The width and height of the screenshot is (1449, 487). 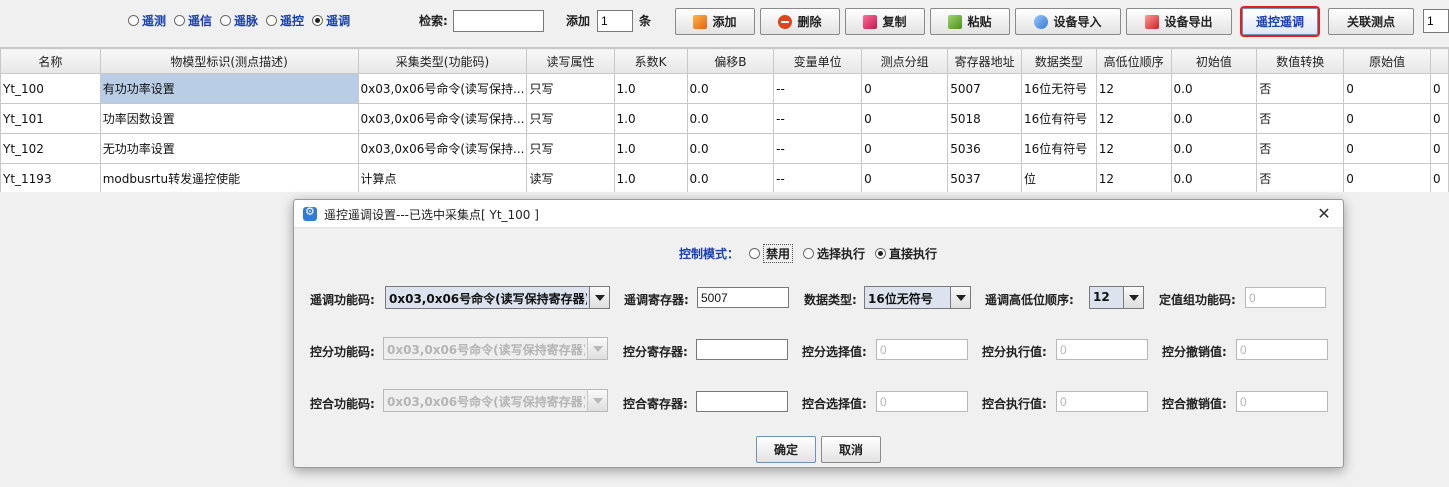 What do you see at coordinates (147, 20) in the screenshot?
I see `radio-yc: 遥测` at bounding box center [147, 20].